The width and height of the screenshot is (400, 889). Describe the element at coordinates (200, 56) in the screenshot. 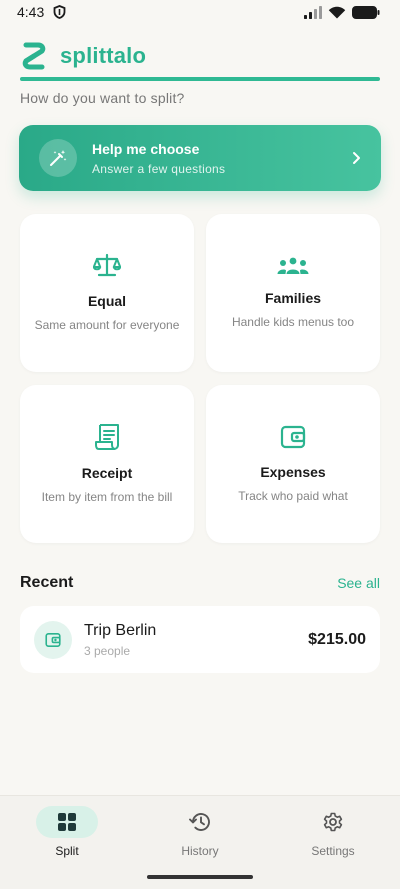

I see `brand: splittalo` at that location.